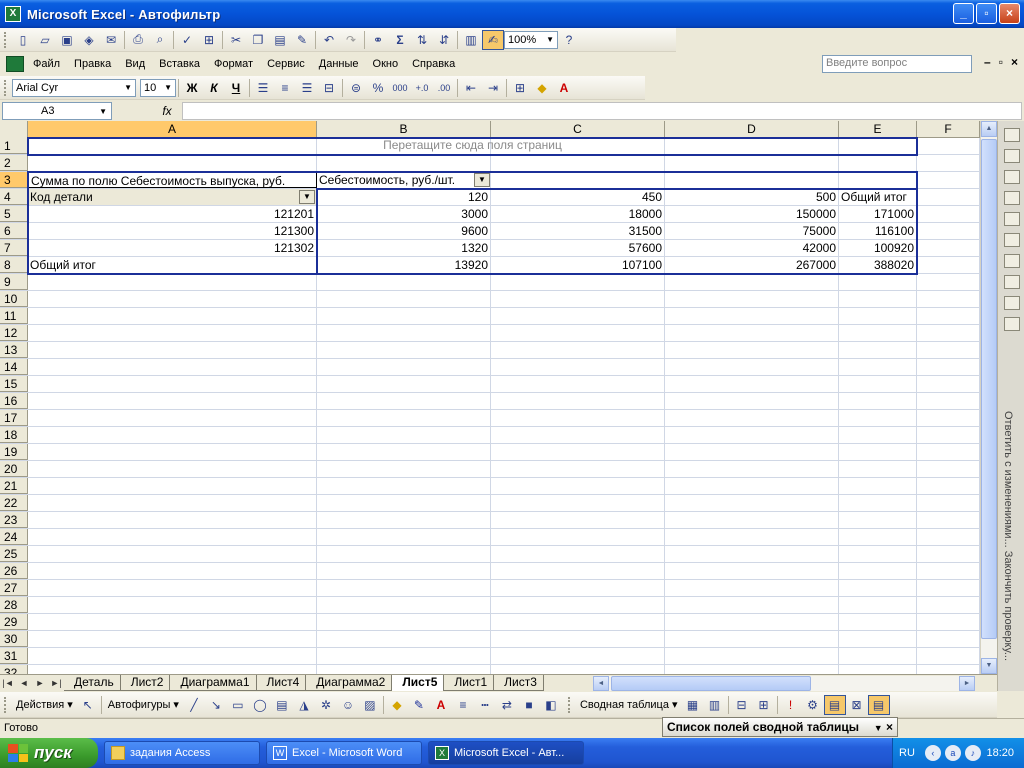 The width and height of the screenshot is (1024, 768). Describe the element at coordinates (14, 554) in the screenshot. I see `row-header: 25` at that location.